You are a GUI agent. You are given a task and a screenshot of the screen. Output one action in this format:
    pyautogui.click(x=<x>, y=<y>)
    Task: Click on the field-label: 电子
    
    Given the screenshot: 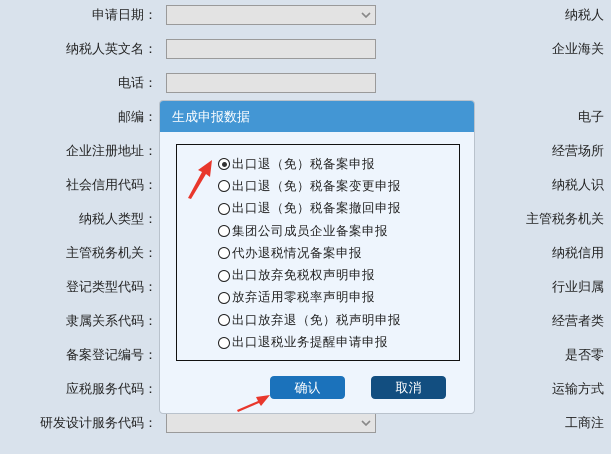 What is the action you would take?
    pyautogui.click(x=591, y=117)
    